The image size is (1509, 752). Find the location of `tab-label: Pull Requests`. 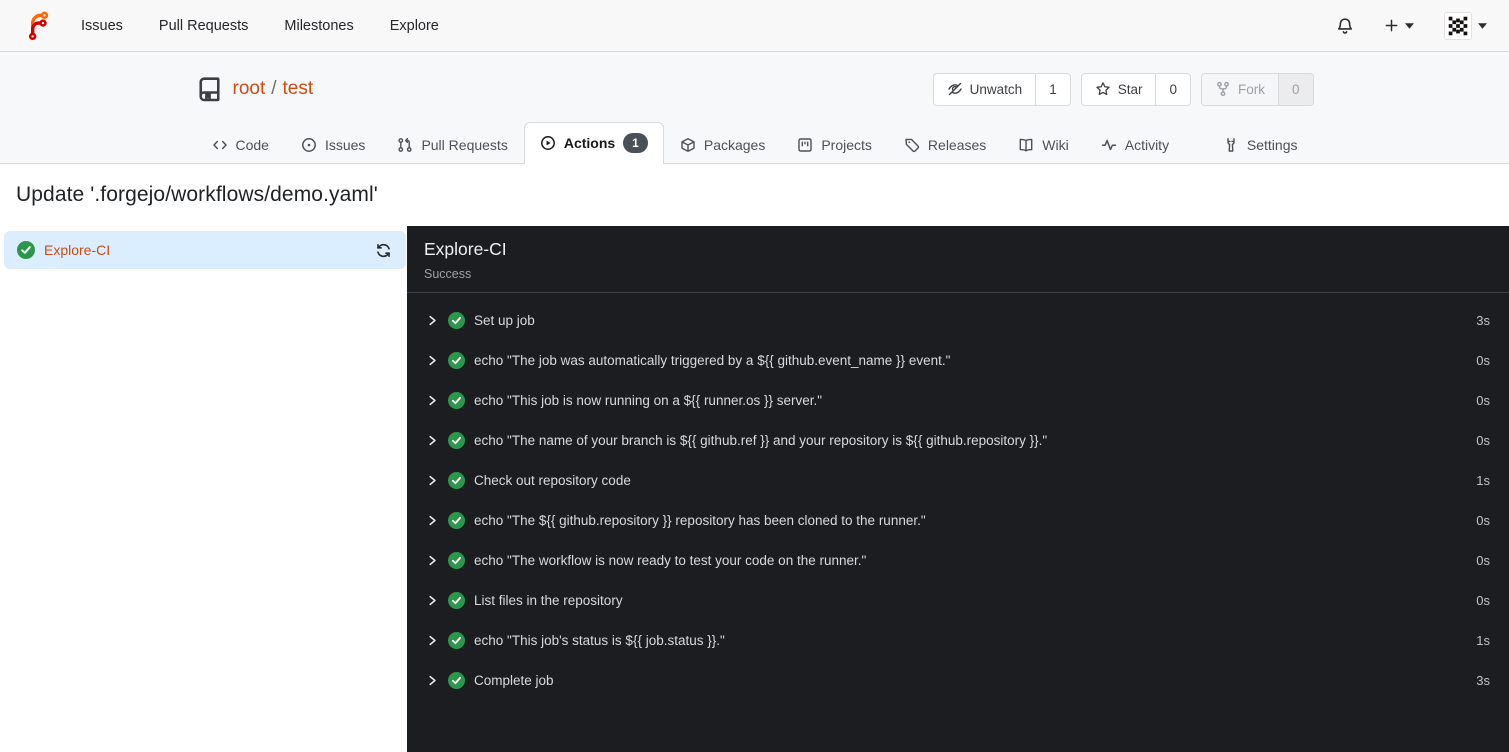

tab-label: Pull Requests is located at coordinates (464, 145).